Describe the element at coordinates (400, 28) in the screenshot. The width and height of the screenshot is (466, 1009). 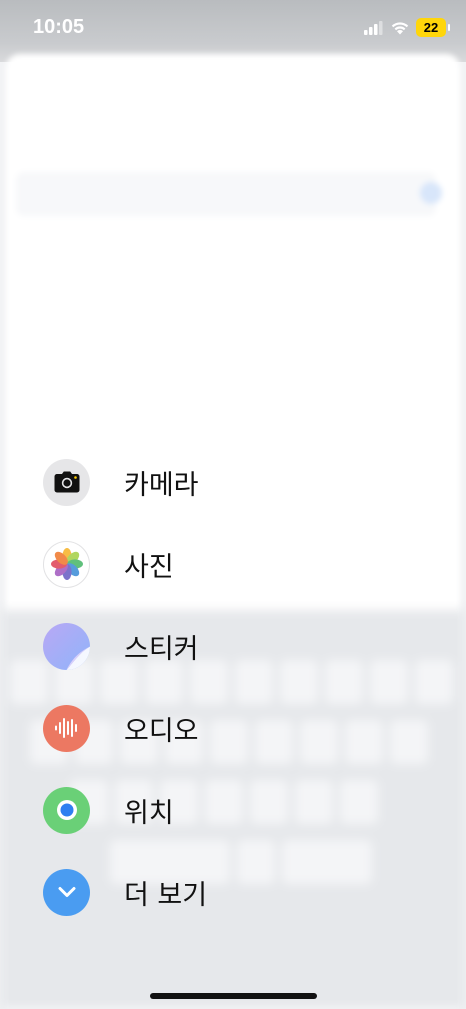
I see `wifi-icon` at that location.